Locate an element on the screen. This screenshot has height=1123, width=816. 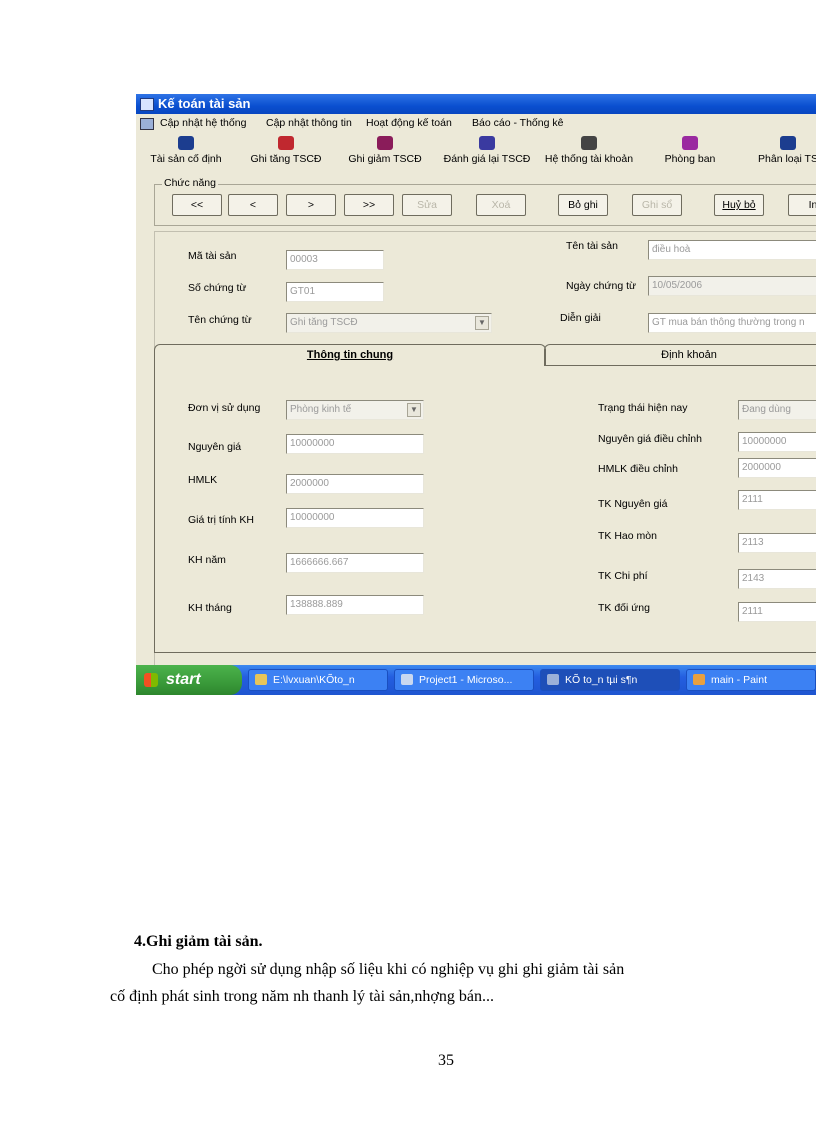
start-label: start is located at coordinates (183, 679).